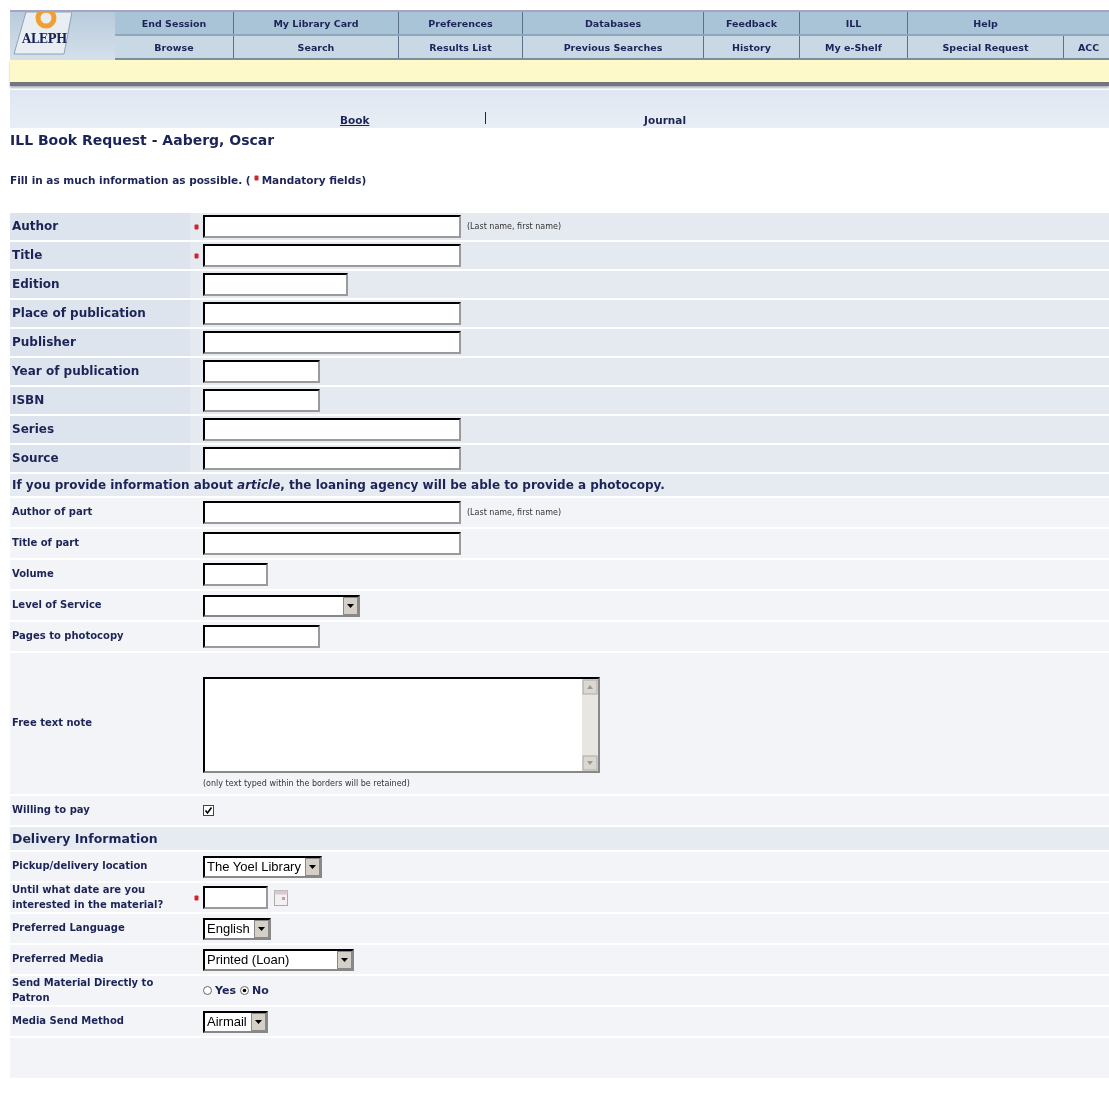  What do you see at coordinates (100, 342) in the screenshot?
I see `field-label: Publisher` at bounding box center [100, 342].